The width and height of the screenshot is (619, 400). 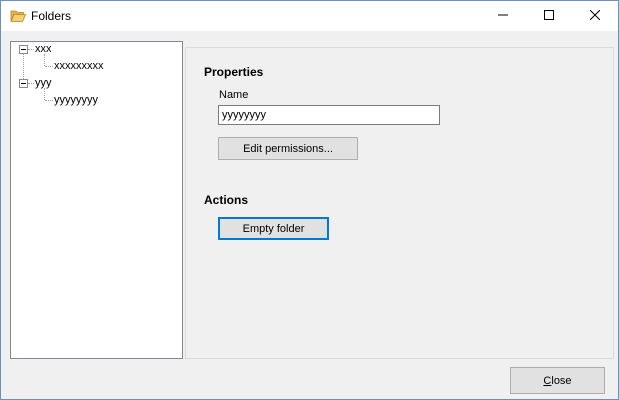 I want to click on maximize-icon, so click(x=549, y=16).